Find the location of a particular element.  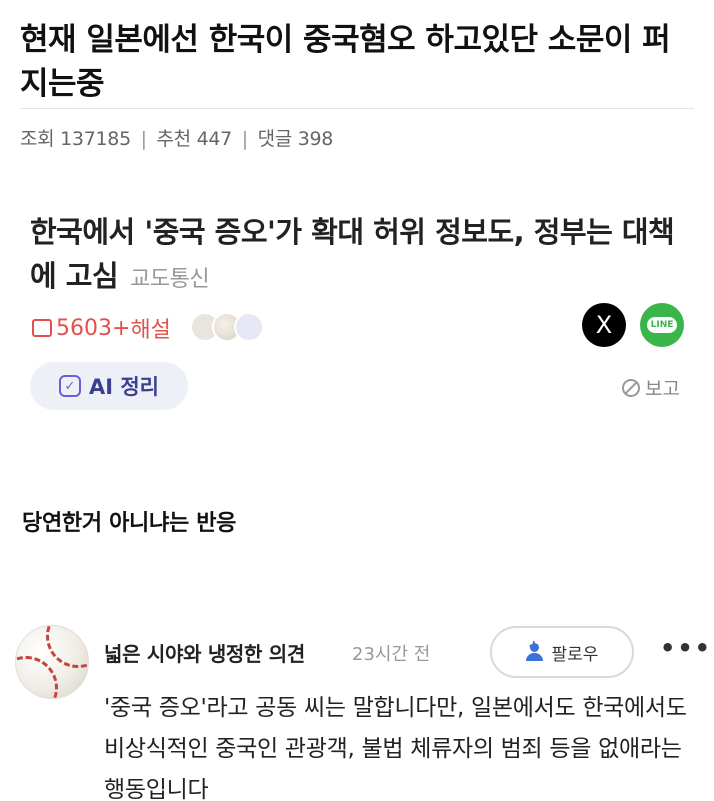

share-line-button: LINE is located at coordinates (662, 325).